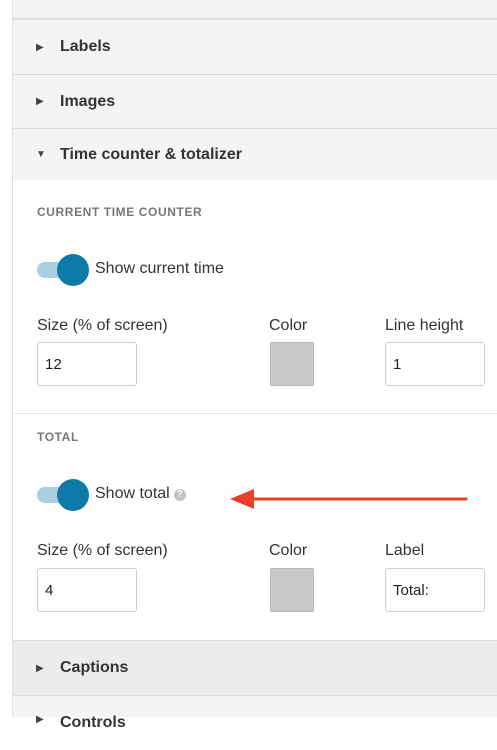 The image size is (497, 750). Describe the element at coordinates (405, 550) in the screenshot. I see `total-label-label: Label` at that location.